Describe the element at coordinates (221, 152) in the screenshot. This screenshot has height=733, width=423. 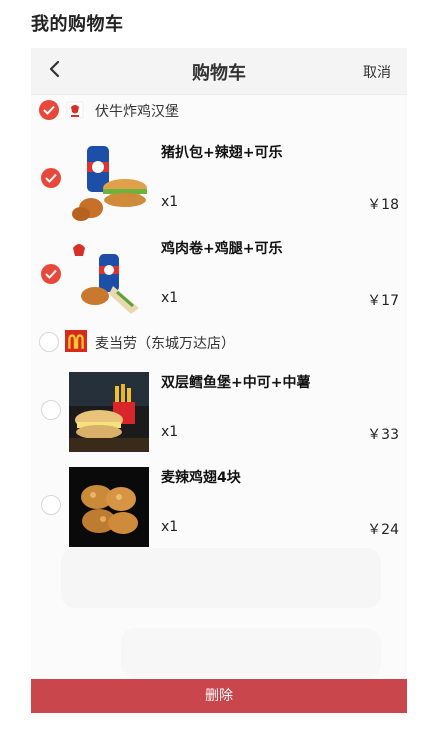
I see `item-name: 猪扒包+辣翅+可乐` at that location.